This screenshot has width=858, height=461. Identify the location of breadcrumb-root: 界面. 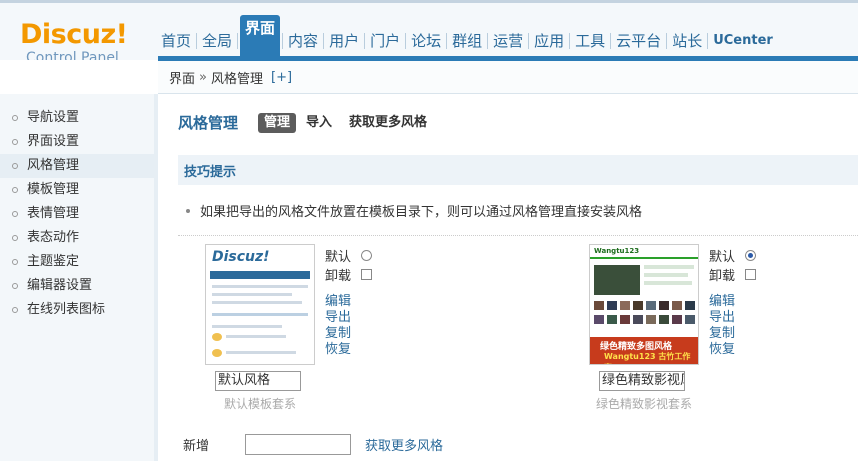
(182, 77).